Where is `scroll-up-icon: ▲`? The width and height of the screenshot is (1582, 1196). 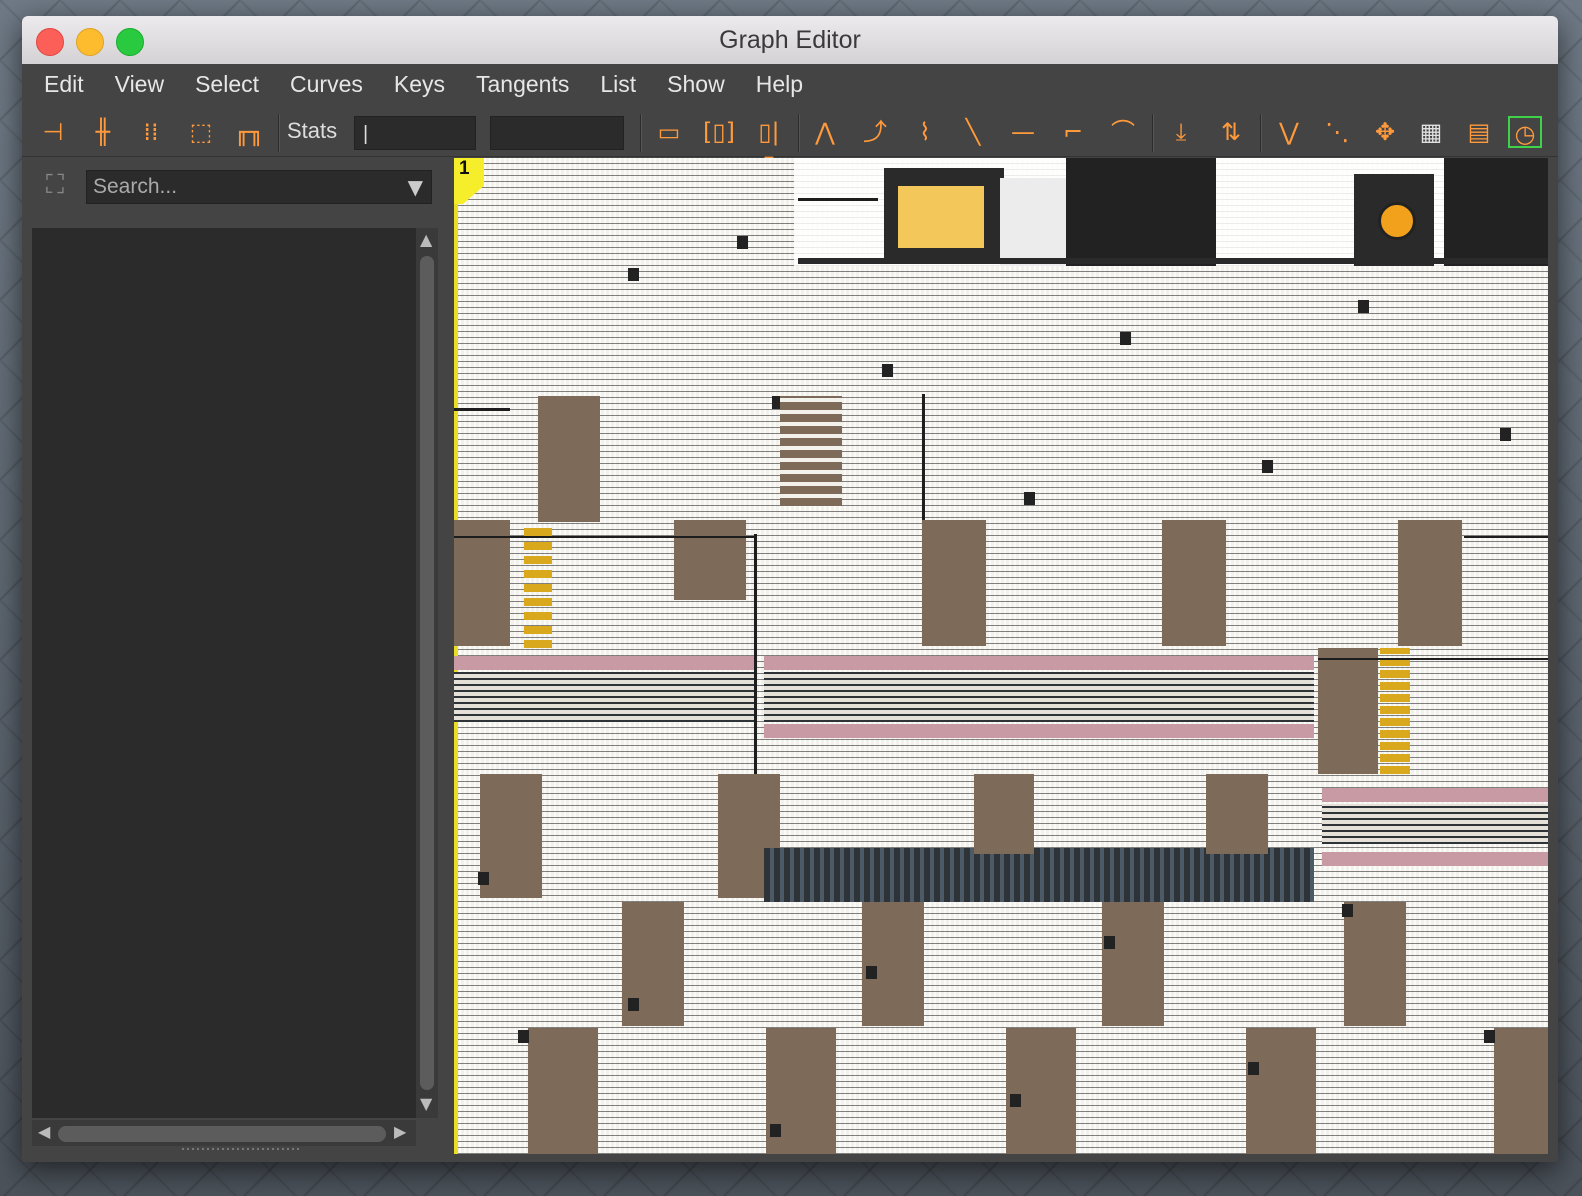 scroll-up-icon: ▲ is located at coordinates (426, 239).